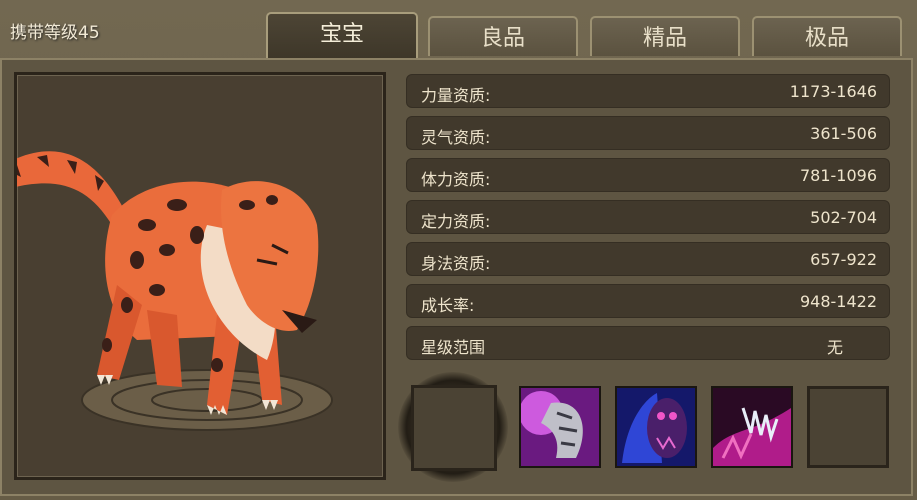  Describe the element at coordinates (648, 343) in the screenshot. I see `stat-row-star-range: 星级范围 无` at that location.